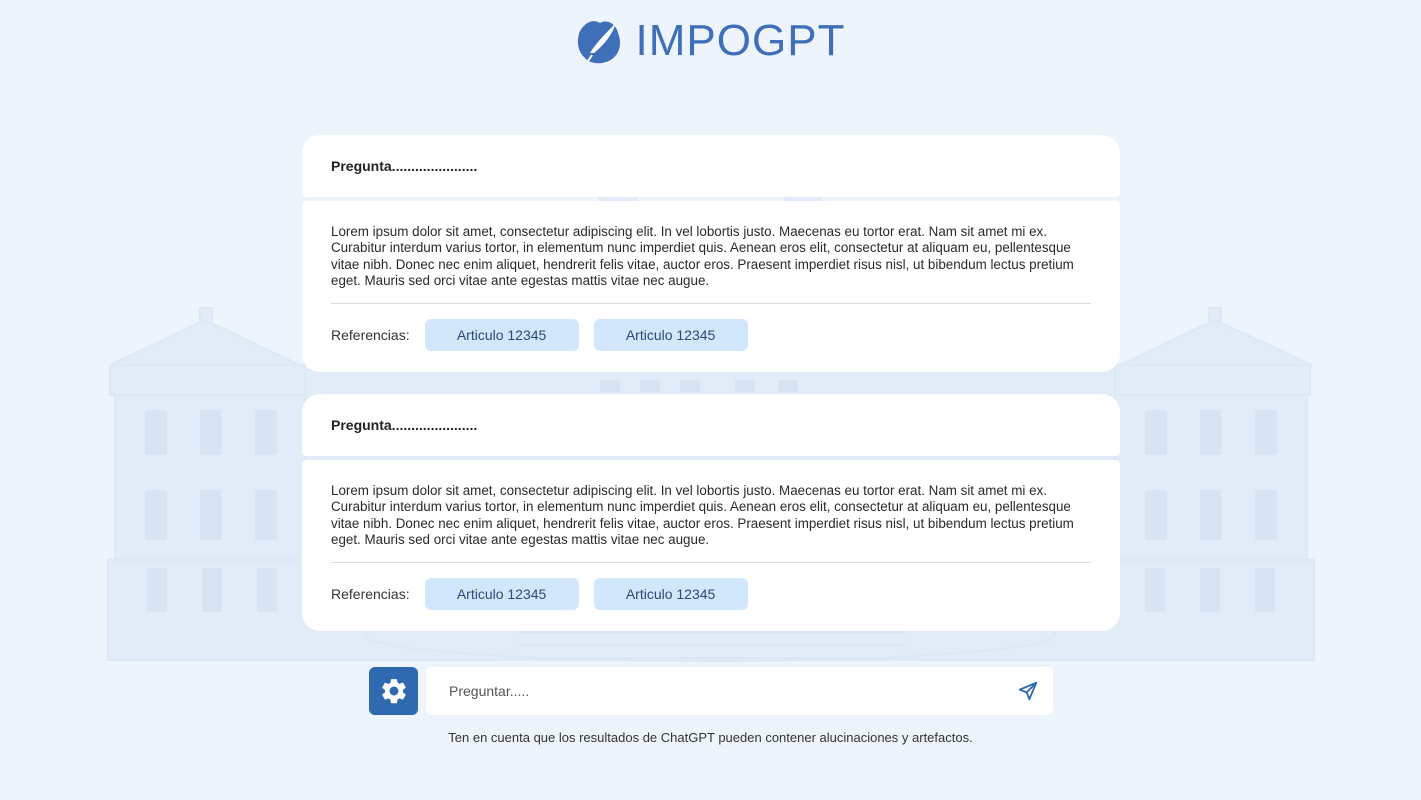 The height and width of the screenshot is (800, 1421). Describe the element at coordinates (740, 40) in the screenshot. I see `brand-title: IMPOGPT` at that location.